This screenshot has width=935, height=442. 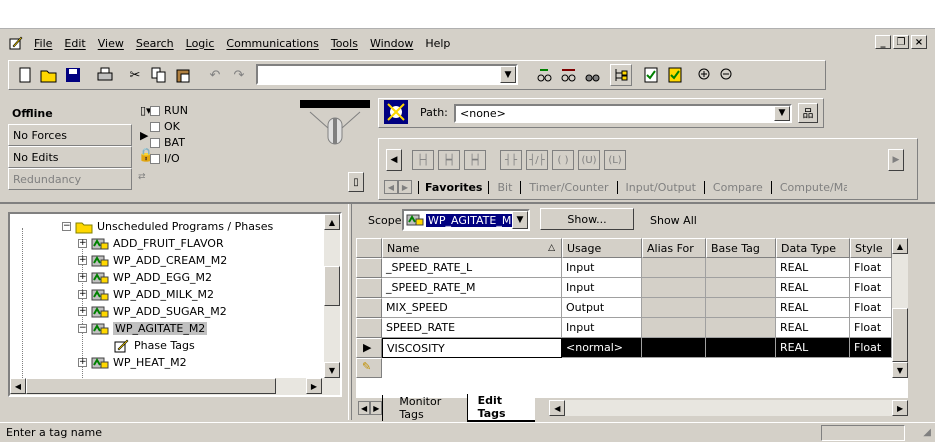 What do you see at coordinates (70, 113) in the screenshot?
I see `controller-mode: Offline` at bounding box center [70, 113].